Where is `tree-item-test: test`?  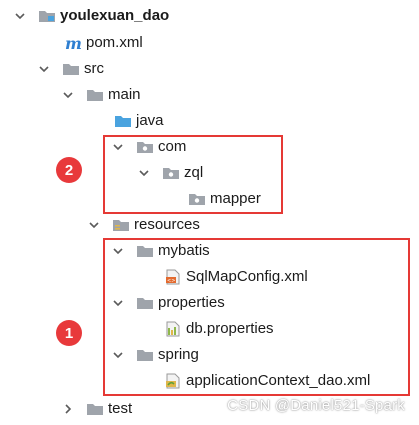
tree-item-test: test is located at coordinates (97, 409).